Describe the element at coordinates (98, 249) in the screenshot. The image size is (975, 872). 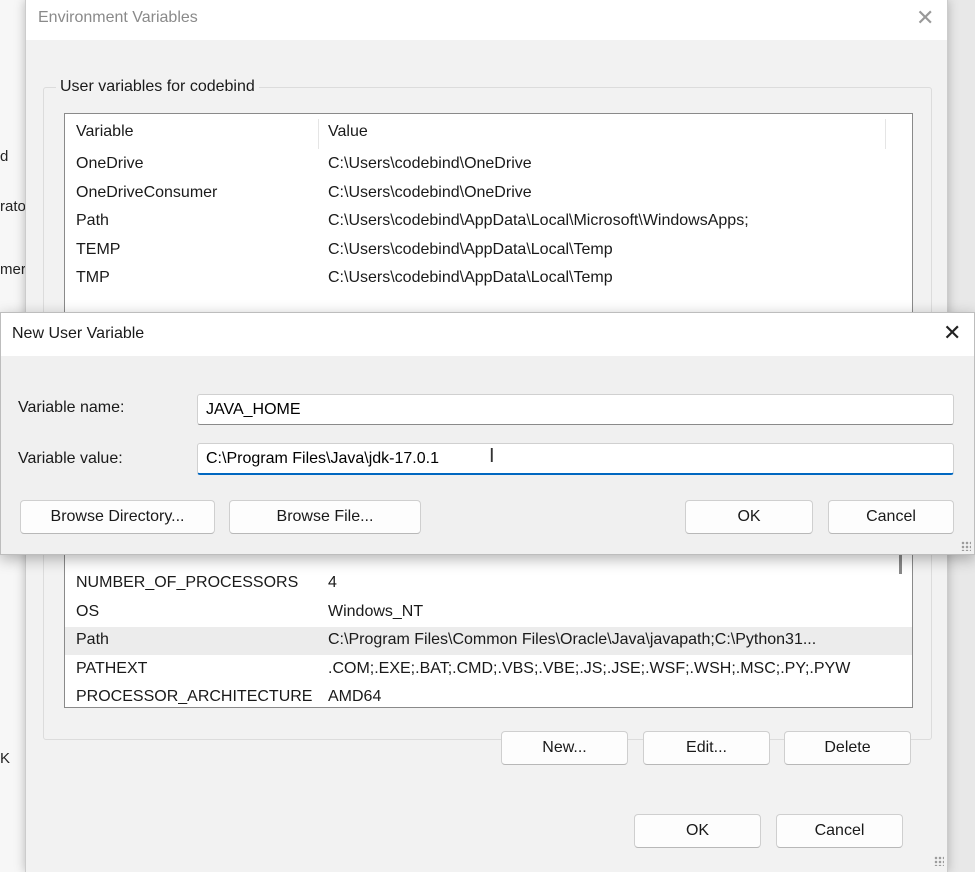
I see `variable-name: TEMP` at that location.